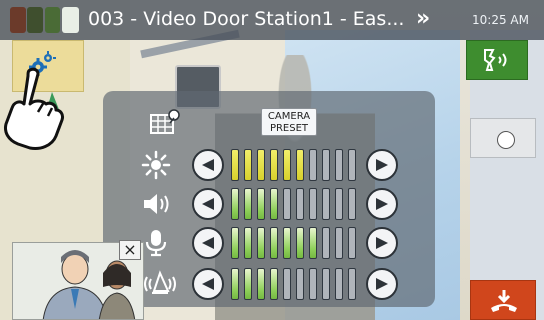 This screenshot has height=320, width=544. I want to click on brightness-level-meter, so click(297, 165).